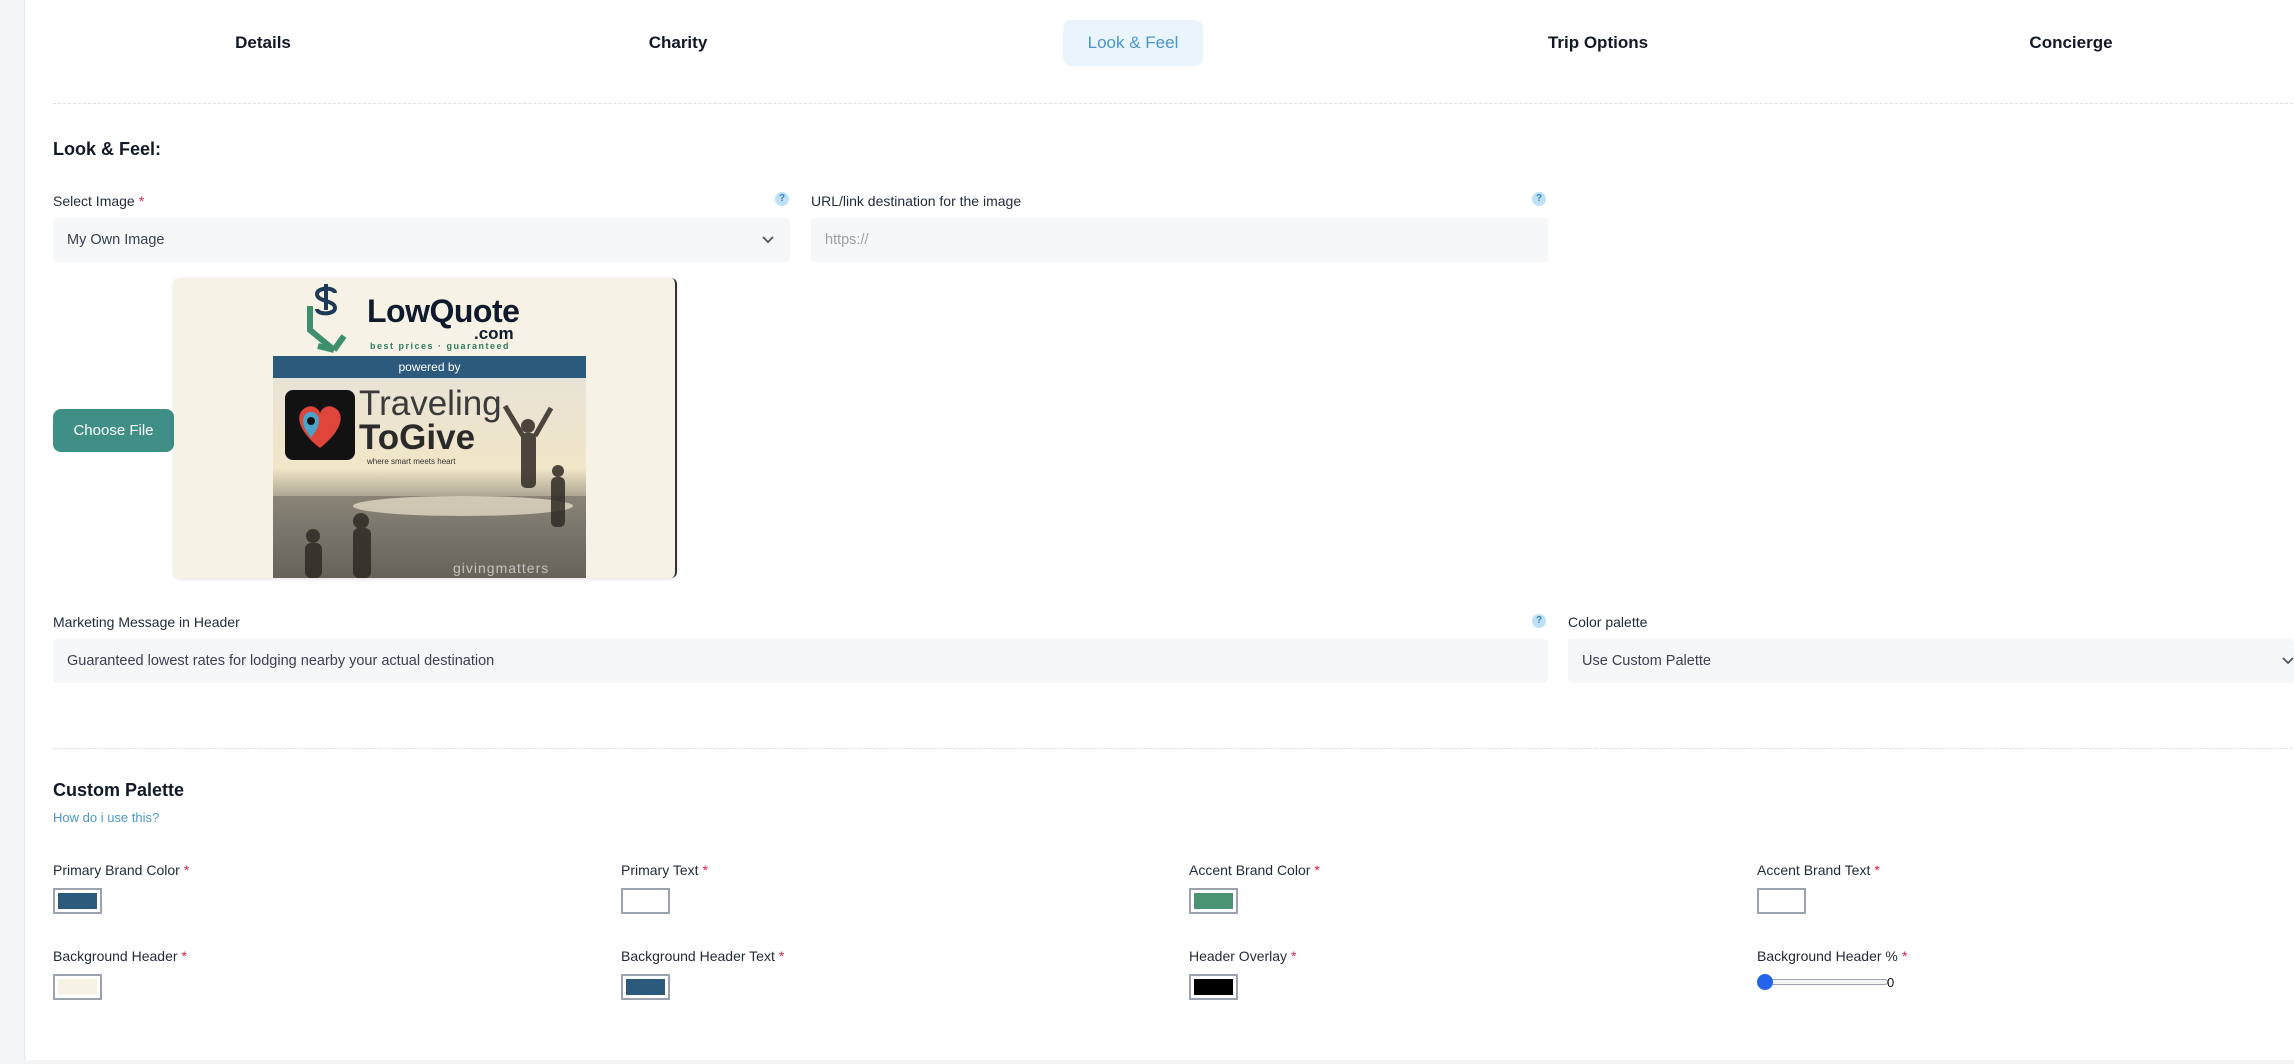  I want to click on background-header-label: Background Header *, so click(120, 956).